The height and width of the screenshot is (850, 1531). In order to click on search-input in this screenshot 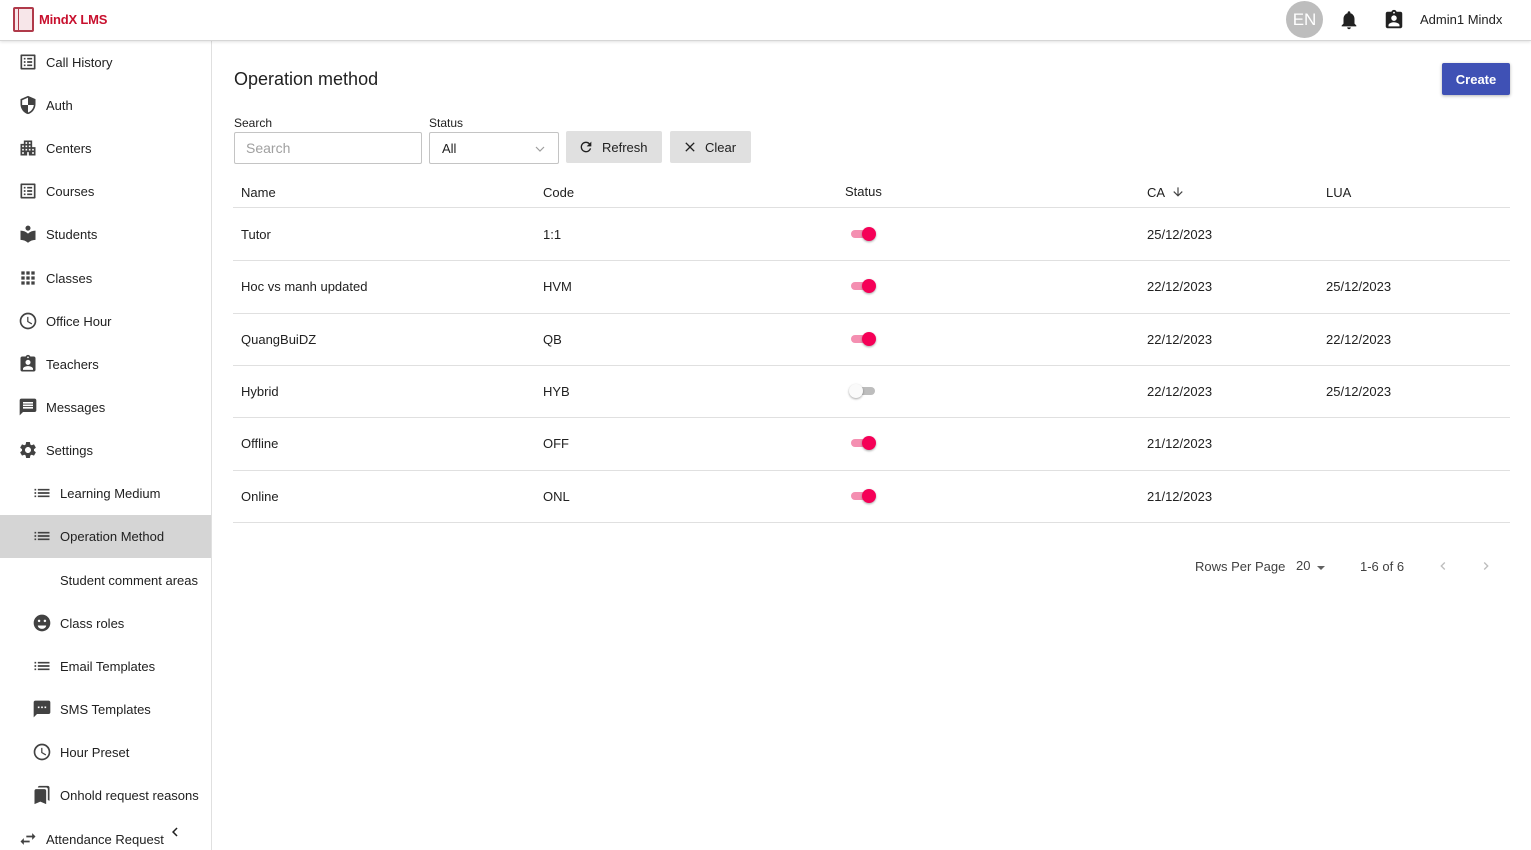, I will do `click(328, 148)`.